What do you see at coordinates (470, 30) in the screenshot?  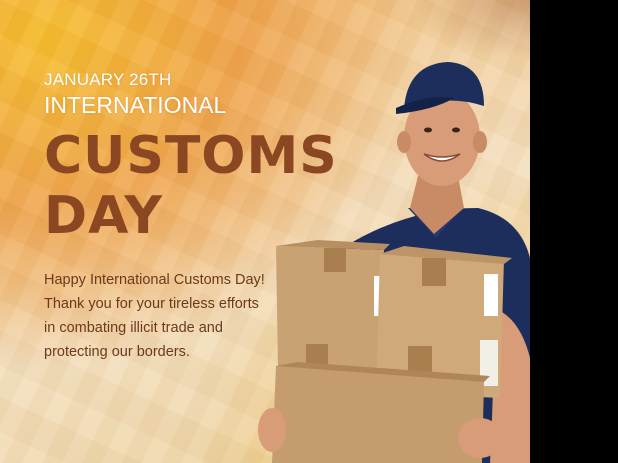 I see `corner-stain` at bounding box center [470, 30].